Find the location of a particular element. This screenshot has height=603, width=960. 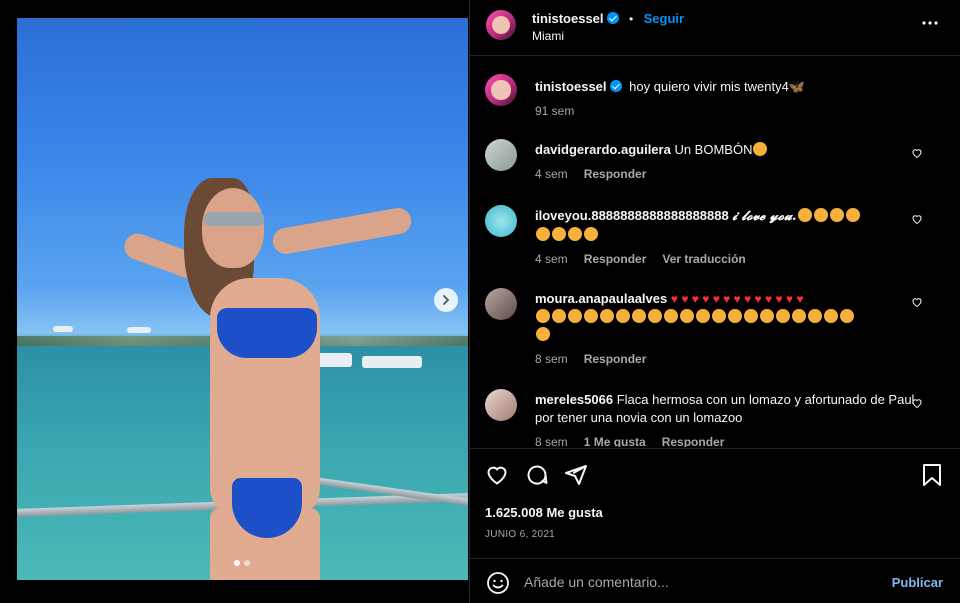

caption-time: 91 sem is located at coordinates (555, 111).